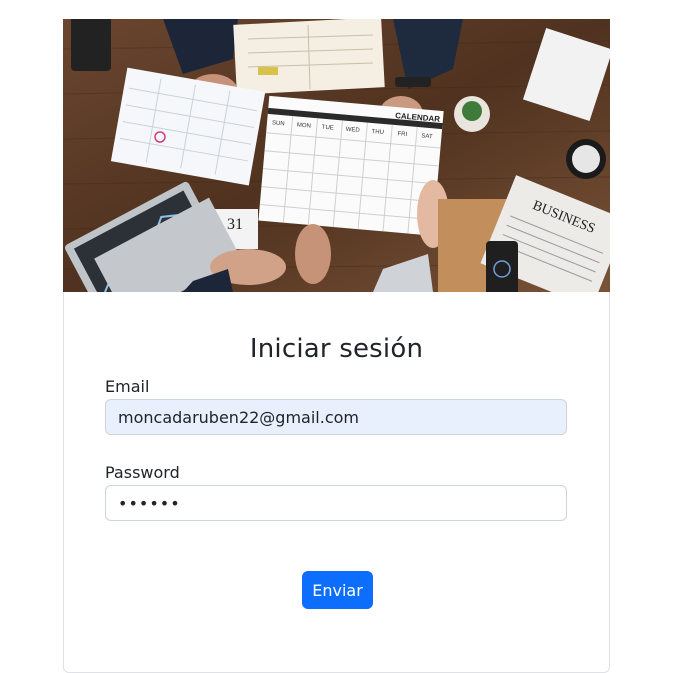 The height and width of the screenshot is (673, 679). I want to click on calendar-day-fri: FRI, so click(402, 134).